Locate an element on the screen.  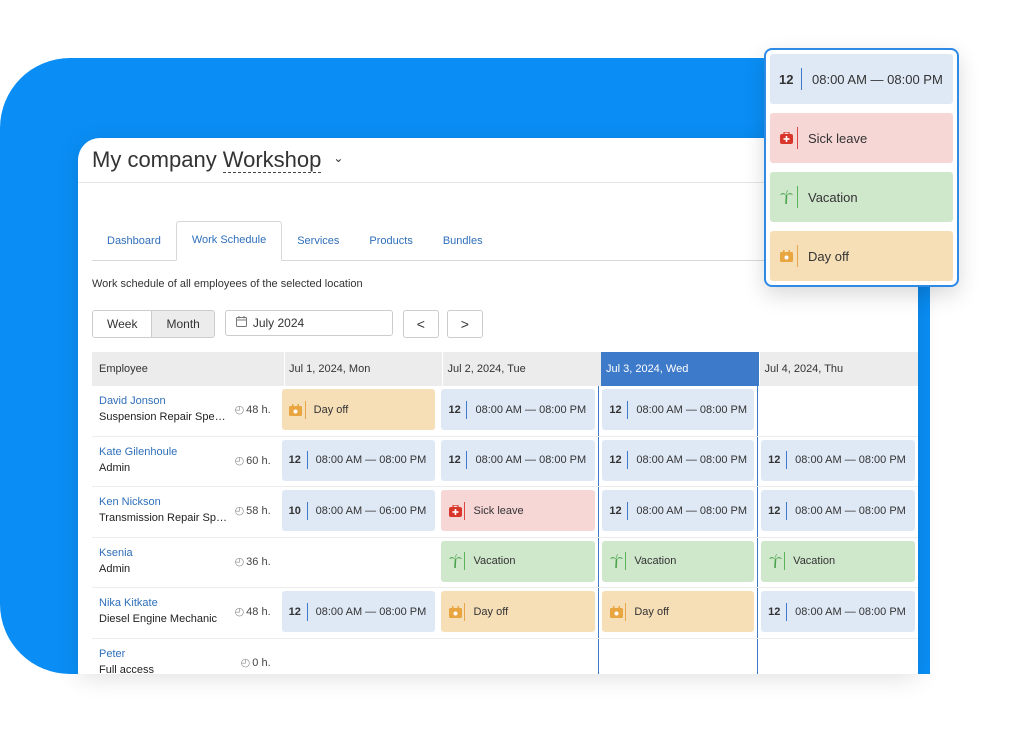
schedule-block: 10 08:00 AM — 06:00 PM is located at coordinates (358, 510).